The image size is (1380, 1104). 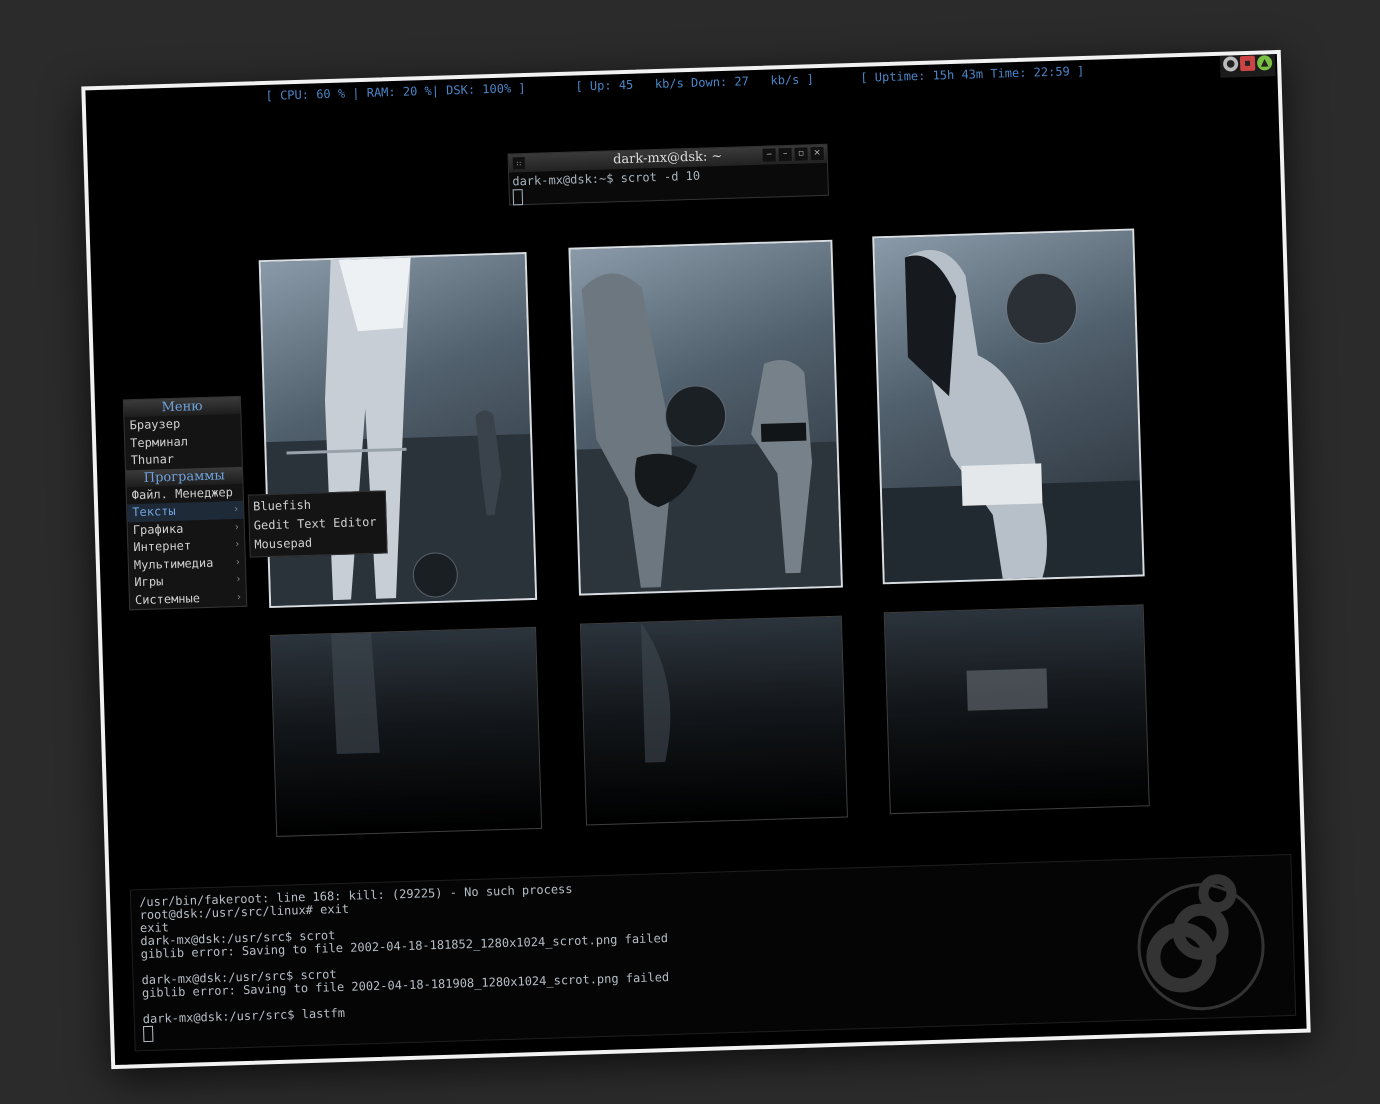 What do you see at coordinates (317, 524) in the screenshot?
I see `texts-submenu: Bluefish Gedit Text Editor Mousepad` at bounding box center [317, 524].